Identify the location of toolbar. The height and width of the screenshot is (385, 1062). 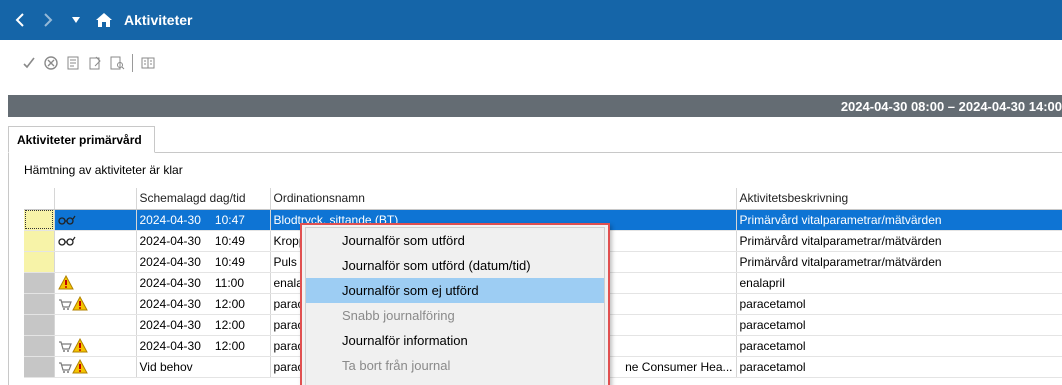
(79, 63).